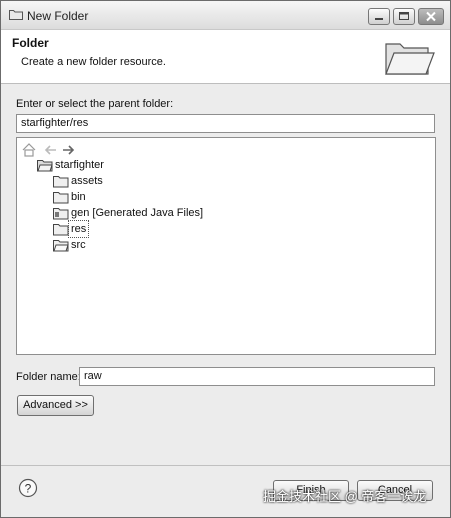 This screenshot has width=451, height=518. What do you see at coordinates (69, 150) in the screenshot?
I see `forward-arrow-icon` at bounding box center [69, 150].